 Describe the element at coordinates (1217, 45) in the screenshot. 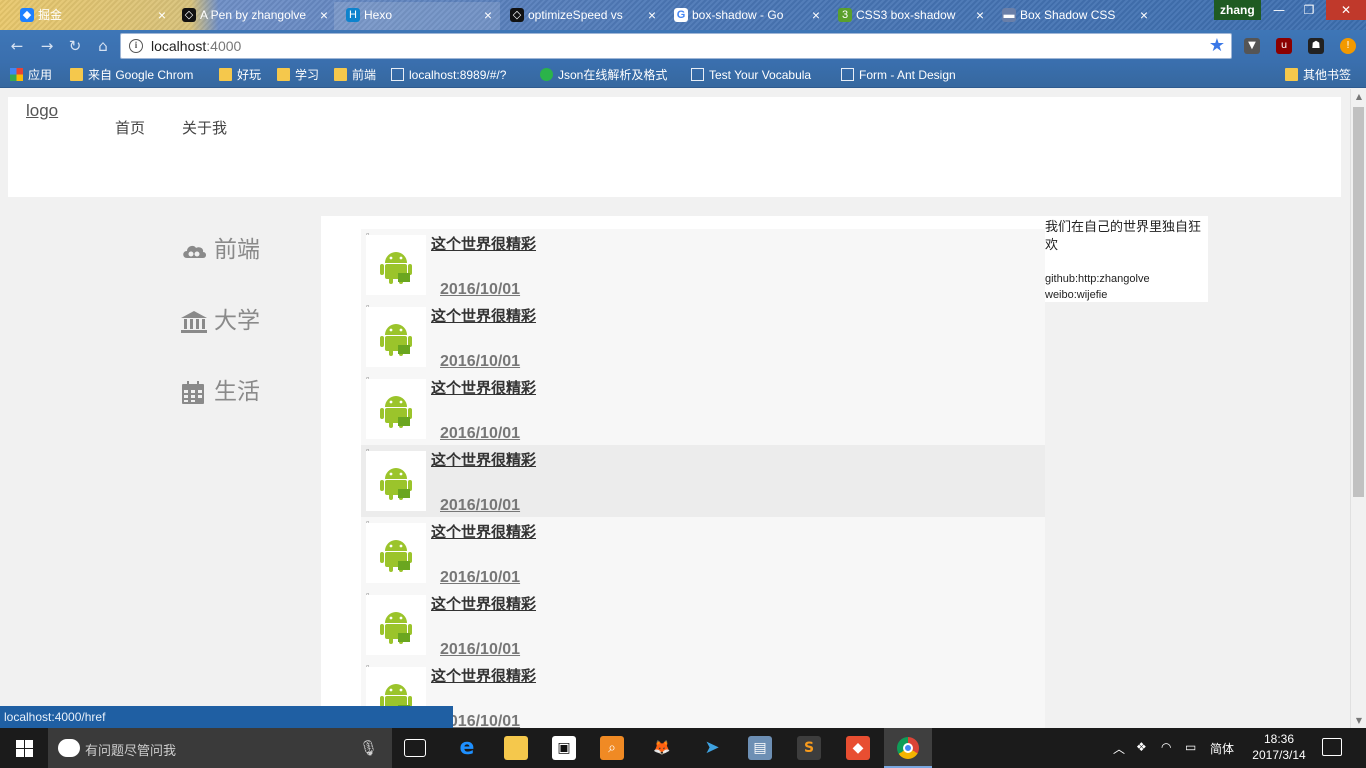

I see `bookmark-star-icon: ★` at that location.